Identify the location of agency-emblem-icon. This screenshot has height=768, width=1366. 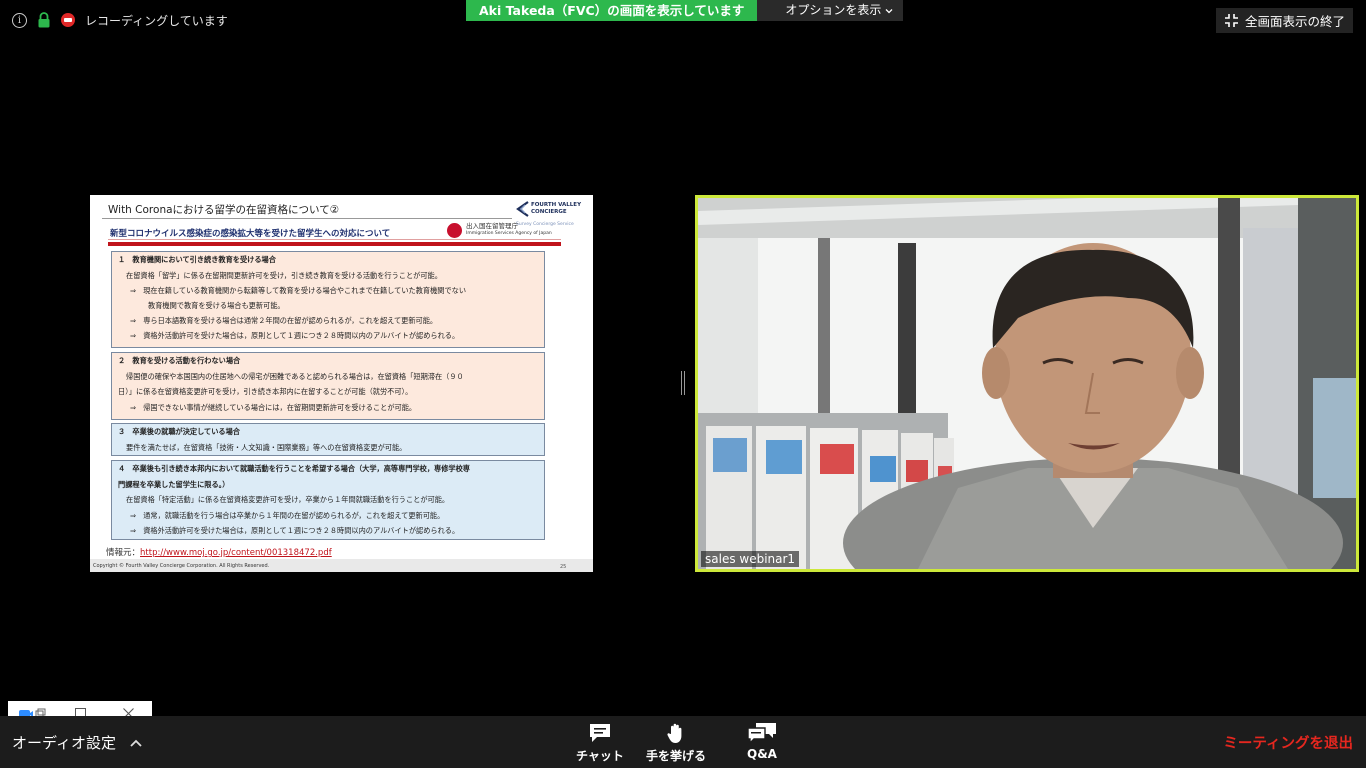
(454, 230).